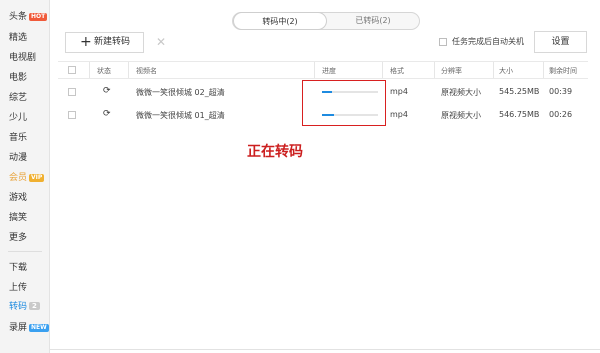 The width and height of the screenshot is (600, 353). I want to click on tab-transcoded: 已转码(2), so click(373, 21).